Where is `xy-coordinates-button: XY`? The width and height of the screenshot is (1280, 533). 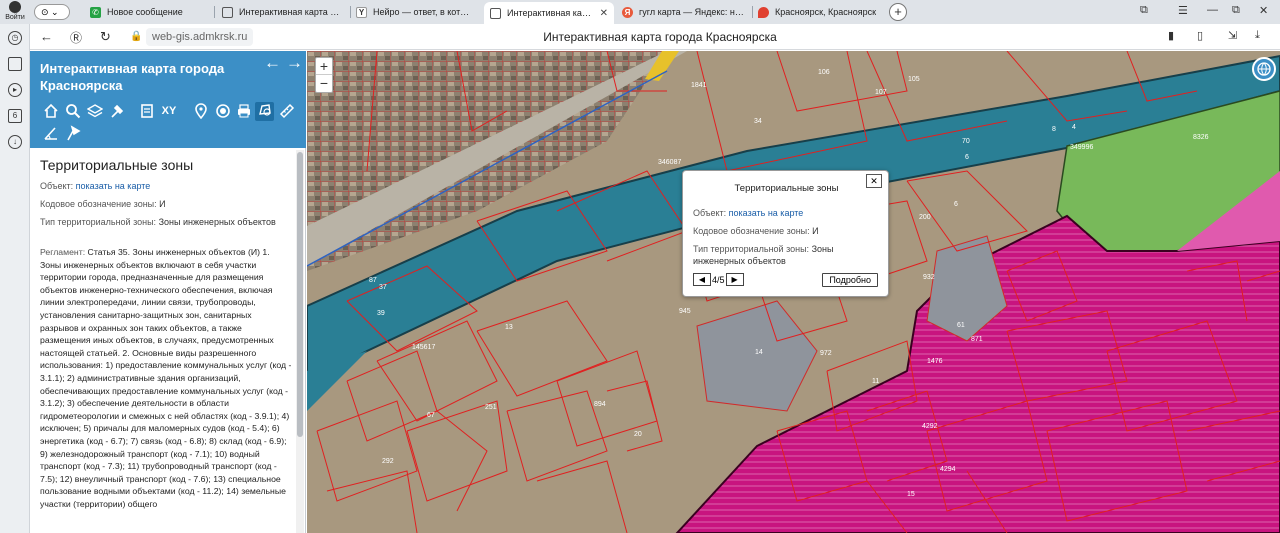 xy-coordinates-button: XY is located at coordinates (169, 111).